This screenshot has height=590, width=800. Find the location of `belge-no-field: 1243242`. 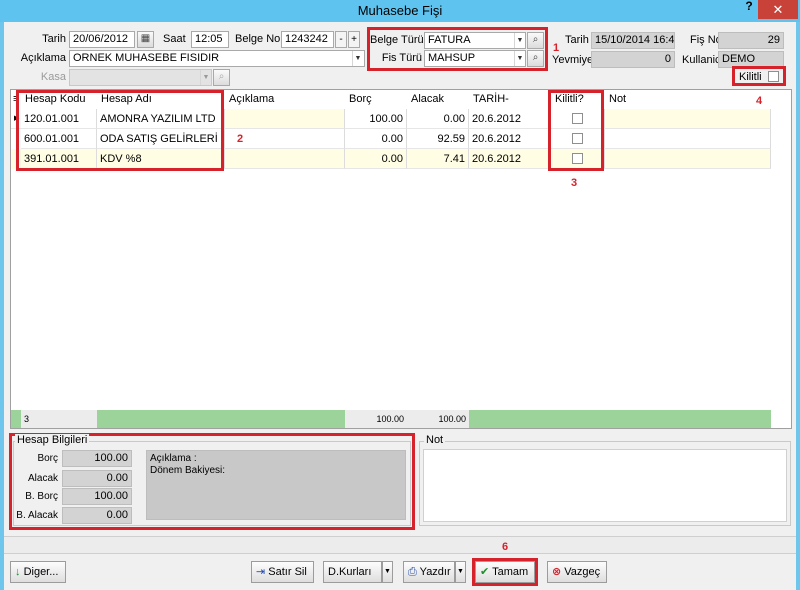

belge-no-field: 1243242 is located at coordinates (307, 39).